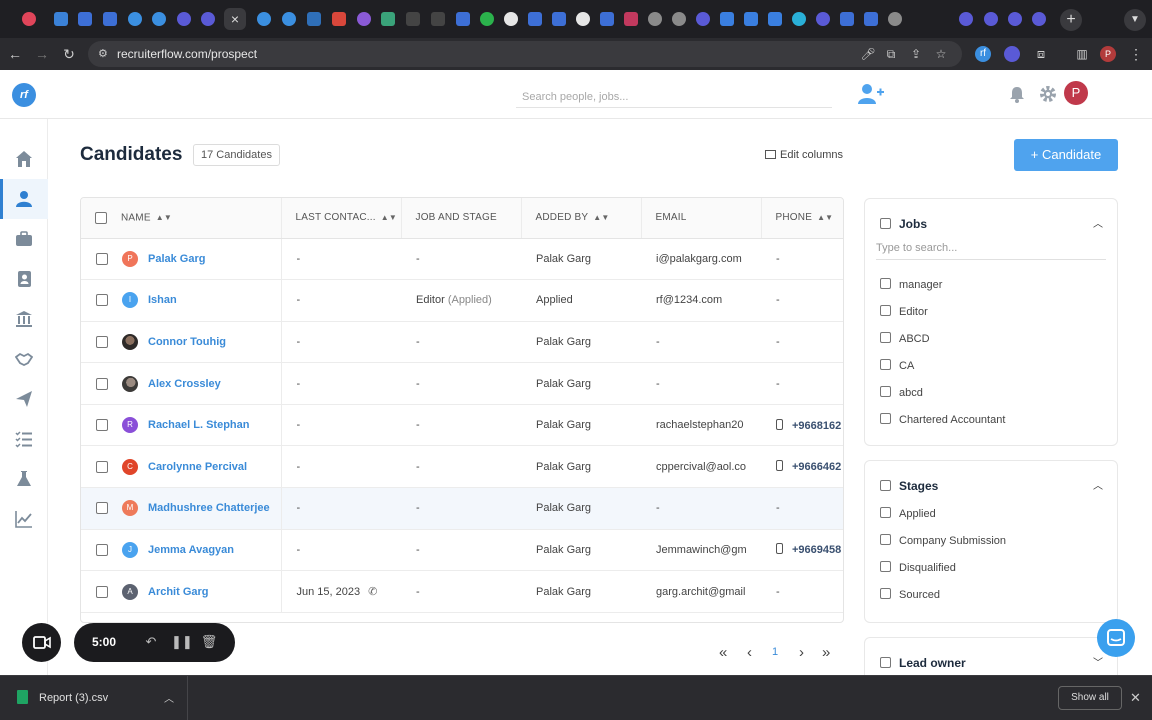 The image size is (1152, 720). I want to click on lead-owner-filter-checkbox, so click(885, 662).